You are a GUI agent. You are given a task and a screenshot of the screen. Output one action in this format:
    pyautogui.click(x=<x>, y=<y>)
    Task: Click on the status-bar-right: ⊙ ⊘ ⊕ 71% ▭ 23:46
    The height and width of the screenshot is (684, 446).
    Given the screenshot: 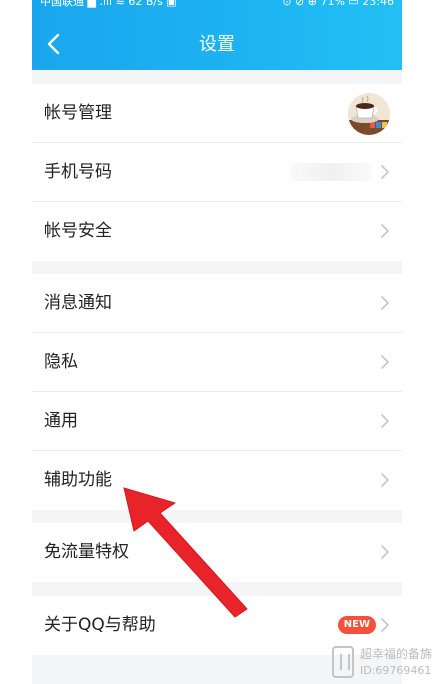 What is the action you would take?
    pyautogui.click(x=338, y=4)
    